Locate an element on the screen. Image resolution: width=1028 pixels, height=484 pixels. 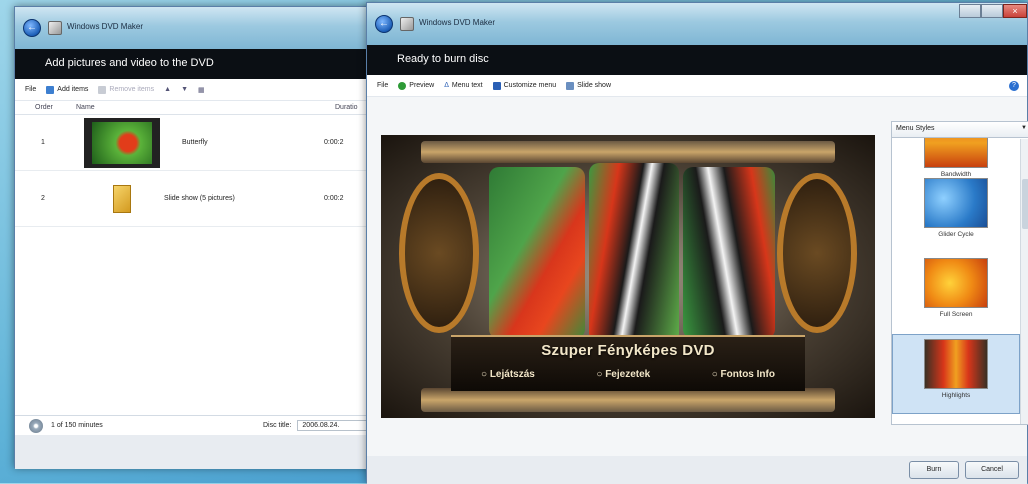
chevron-down-icon: ▼ is located at coordinates (1024, 128).